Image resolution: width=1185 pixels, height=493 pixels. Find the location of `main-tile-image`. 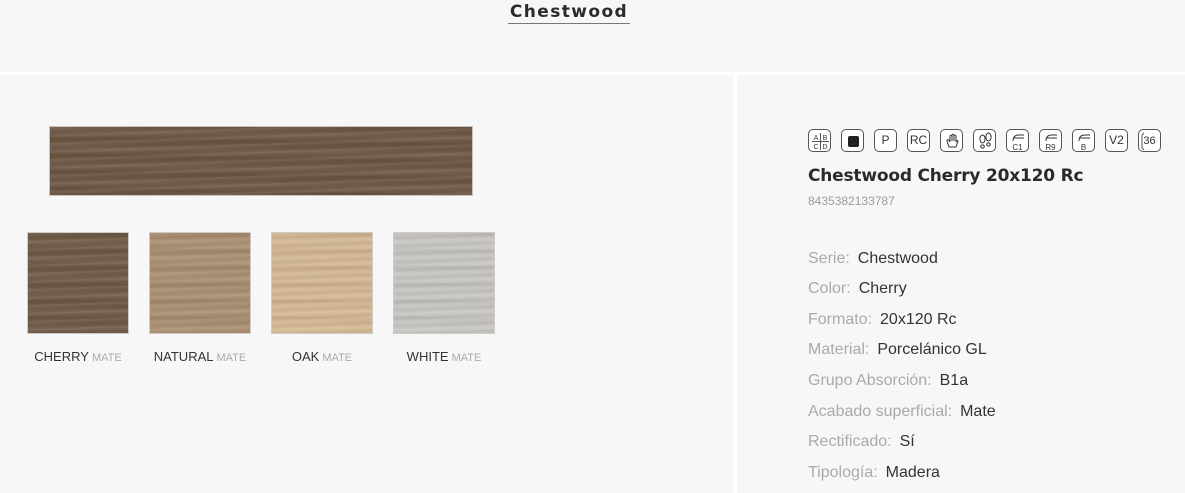

main-tile-image is located at coordinates (261, 161).